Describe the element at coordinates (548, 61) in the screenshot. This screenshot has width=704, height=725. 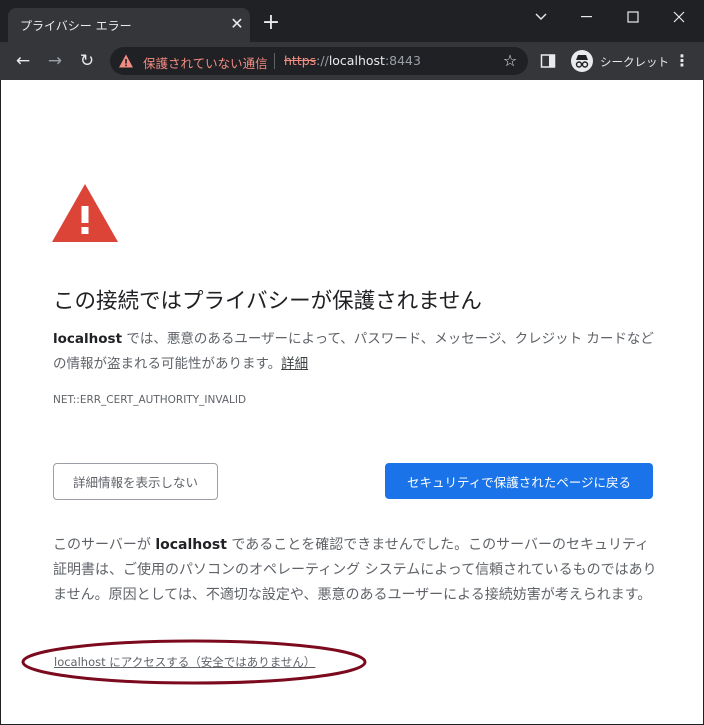
I see `side-panel-icon` at that location.